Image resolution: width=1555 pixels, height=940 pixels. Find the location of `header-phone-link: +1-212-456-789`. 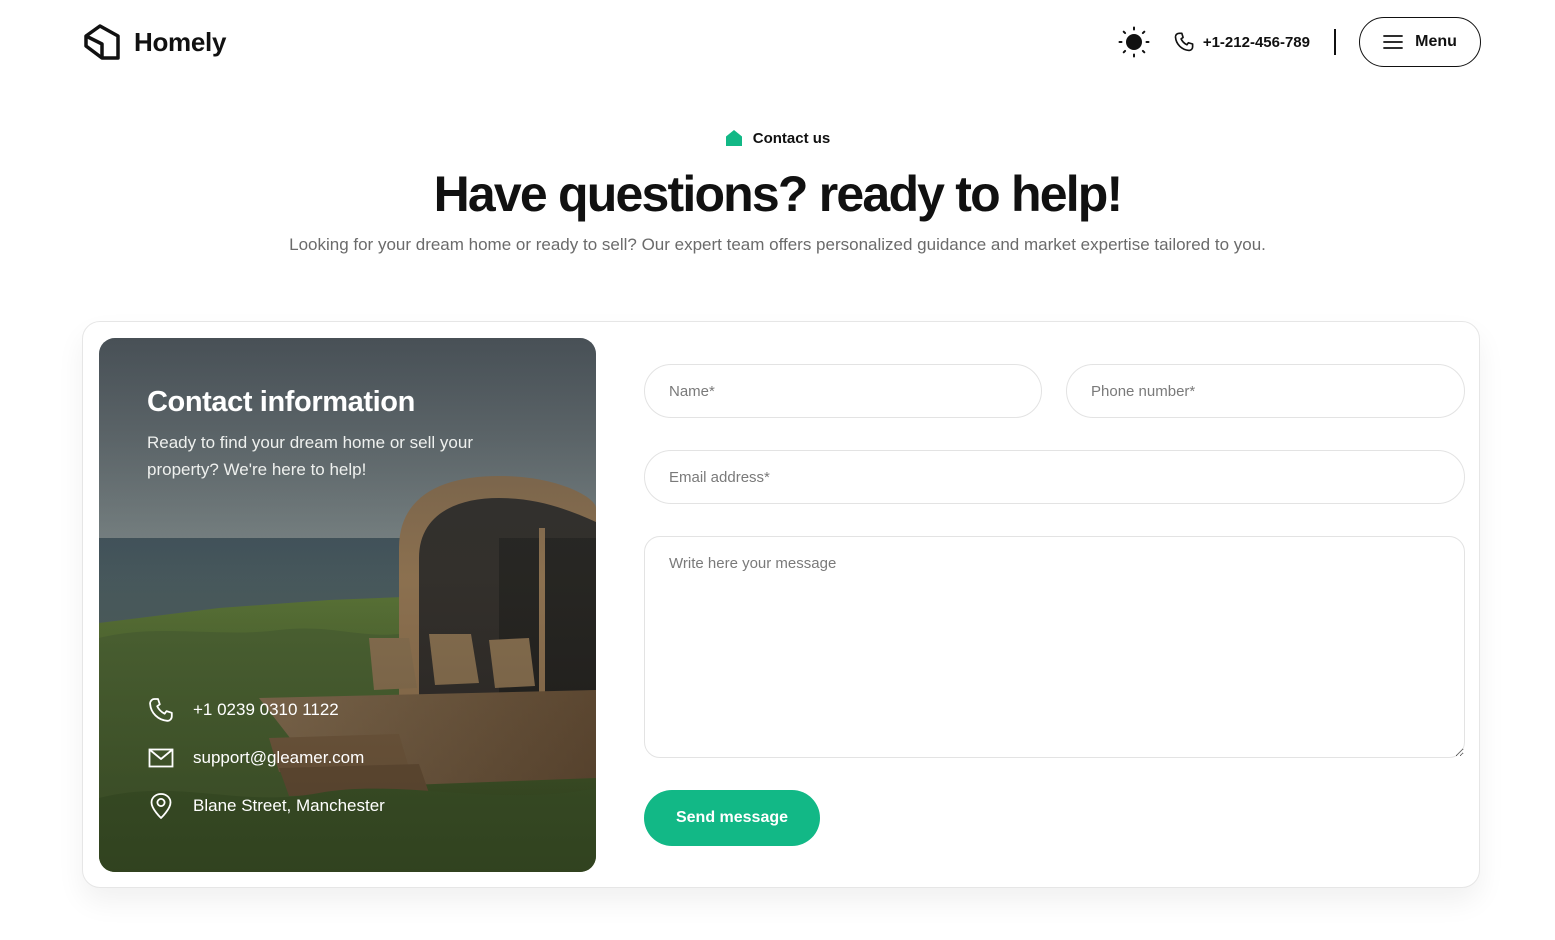

header-phone-link: +1-212-456-789 is located at coordinates (1241, 42).